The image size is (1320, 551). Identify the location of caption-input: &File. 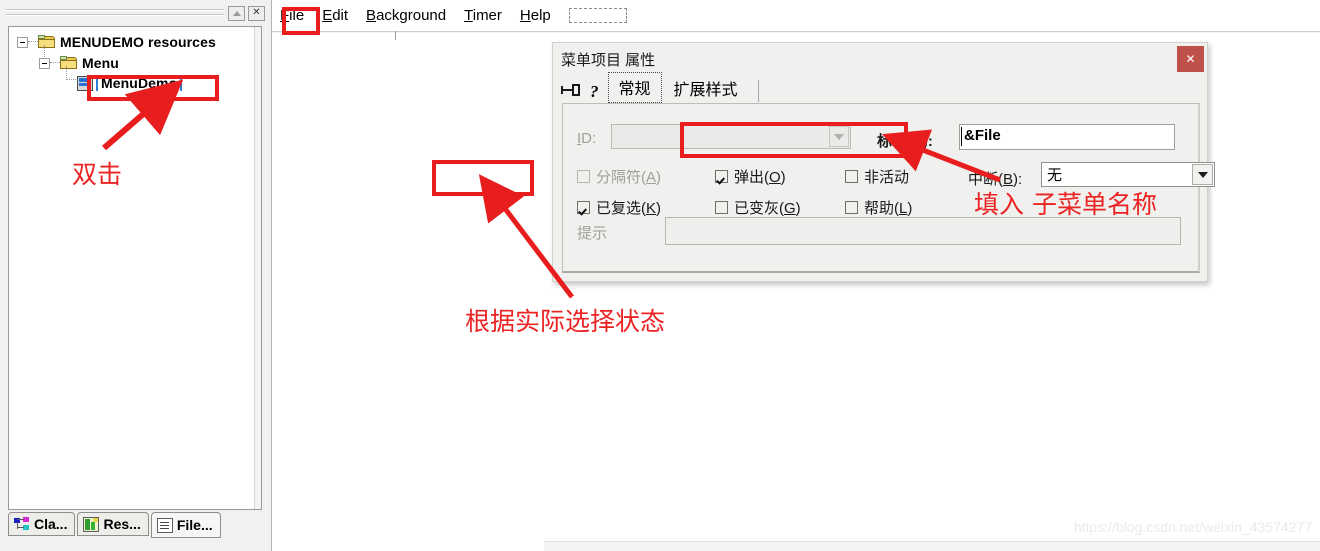
(1067, 137).